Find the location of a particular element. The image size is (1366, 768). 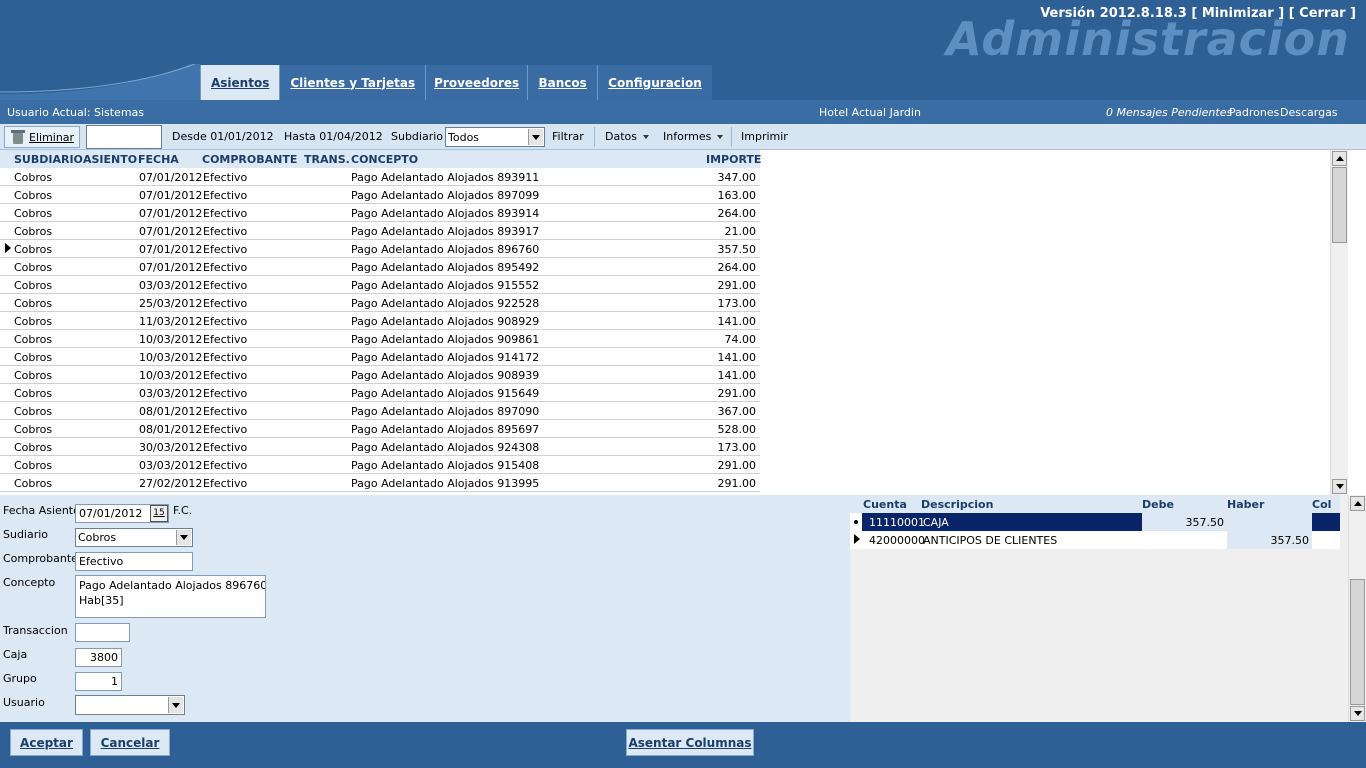

padrones-link: Padrones is located at coordinates (1254, 112).